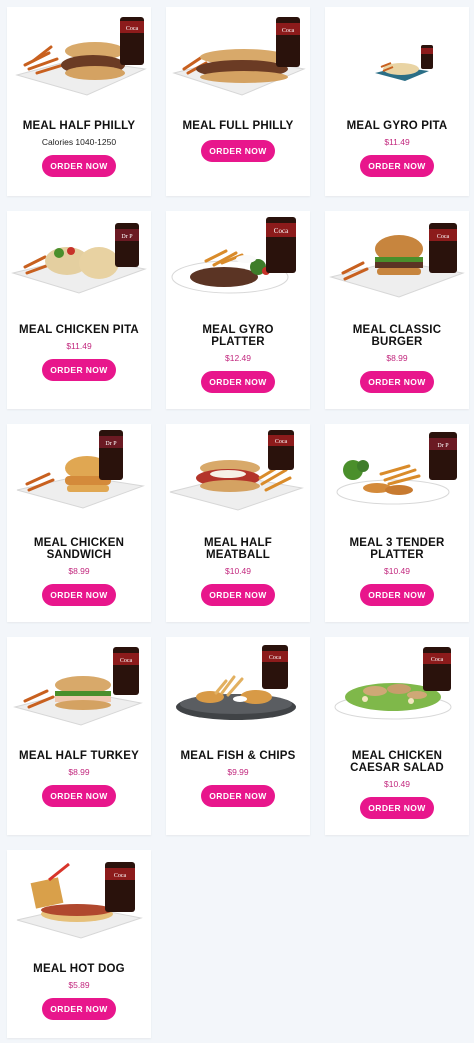 The height and width of the screenshot is (1043, 474). I want to click on item-name: MEAL FULL PHILLY, so click(238, 126).